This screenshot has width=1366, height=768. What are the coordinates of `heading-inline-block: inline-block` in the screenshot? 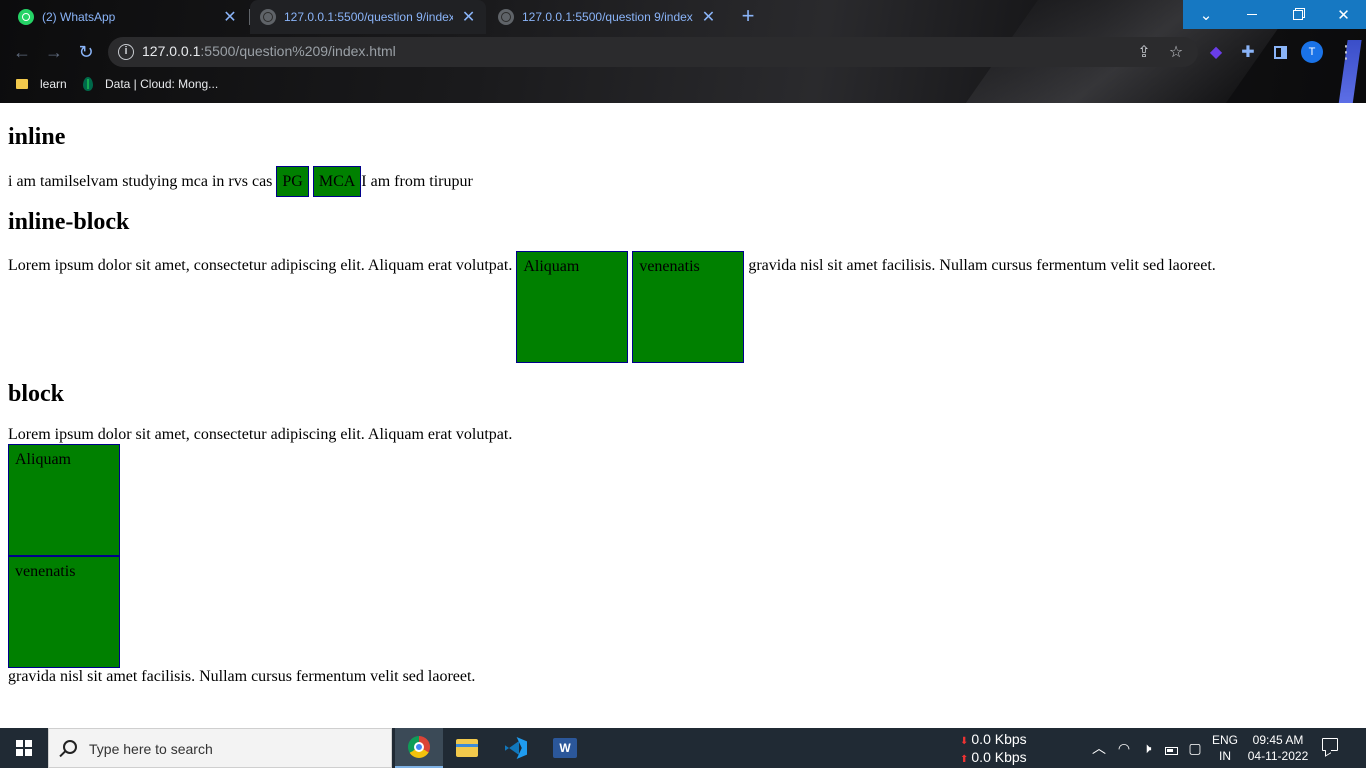 It's located at (69, 222).